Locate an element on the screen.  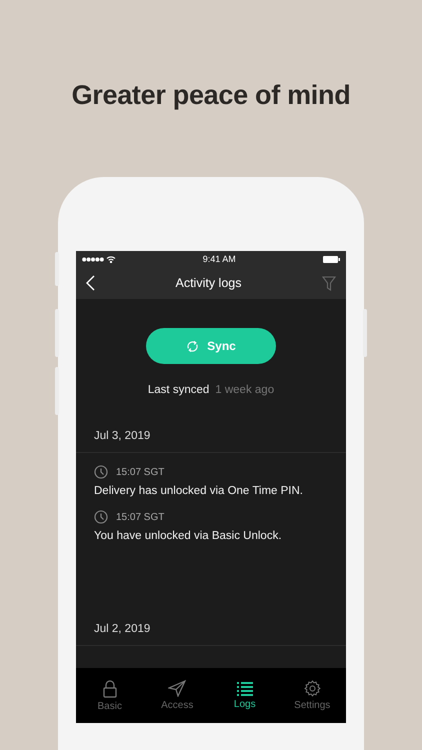
tab: Logs is located at coordinates (244, 695).